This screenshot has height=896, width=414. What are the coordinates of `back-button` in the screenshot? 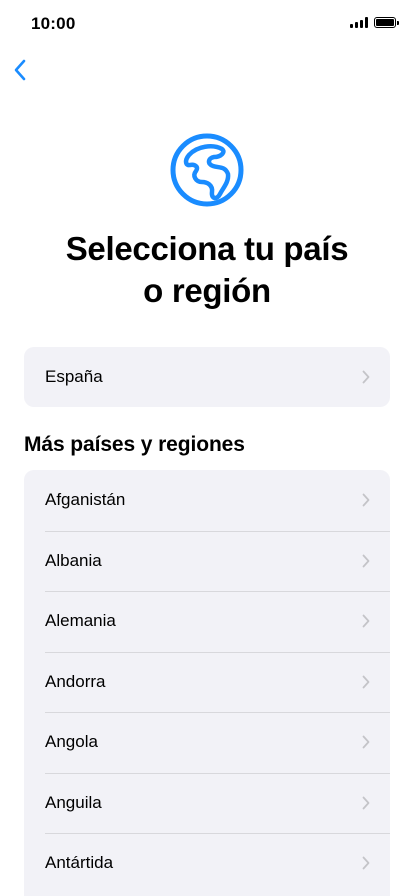 It's located at (20, 70).